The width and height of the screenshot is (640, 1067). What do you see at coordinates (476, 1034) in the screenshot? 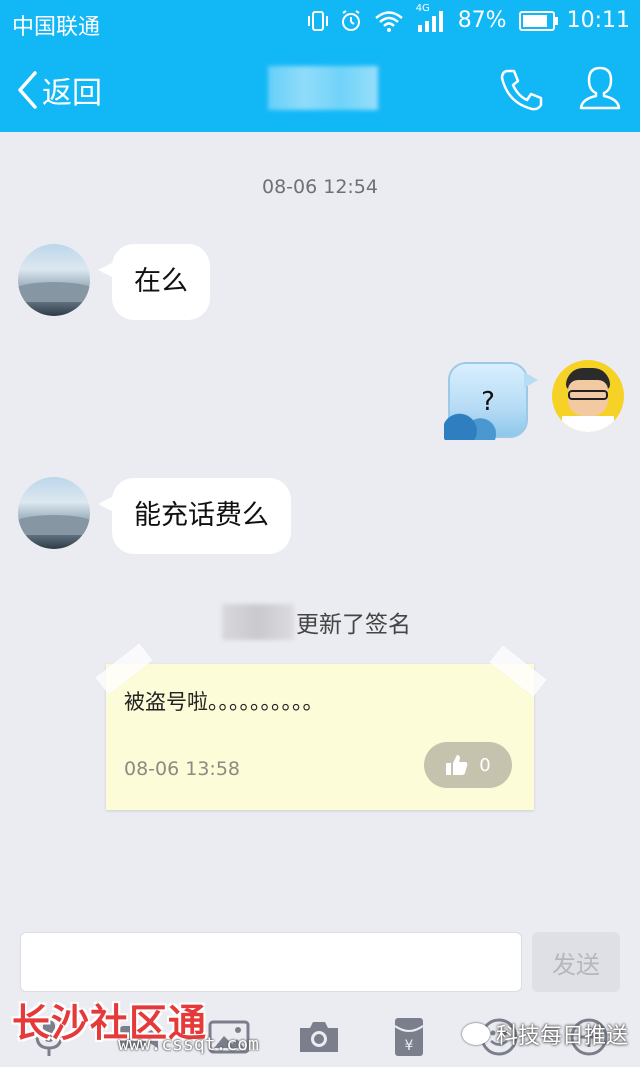
I see `wechat-icon` at bounding box center [476, 1034].